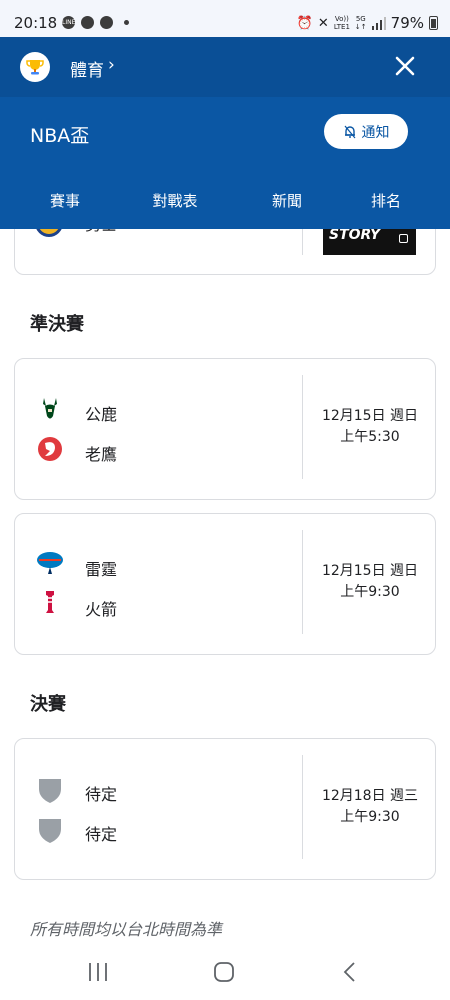  Describe the element at coordinates (35, 67) in the screenshot. I see `trophy-icon` at that location.